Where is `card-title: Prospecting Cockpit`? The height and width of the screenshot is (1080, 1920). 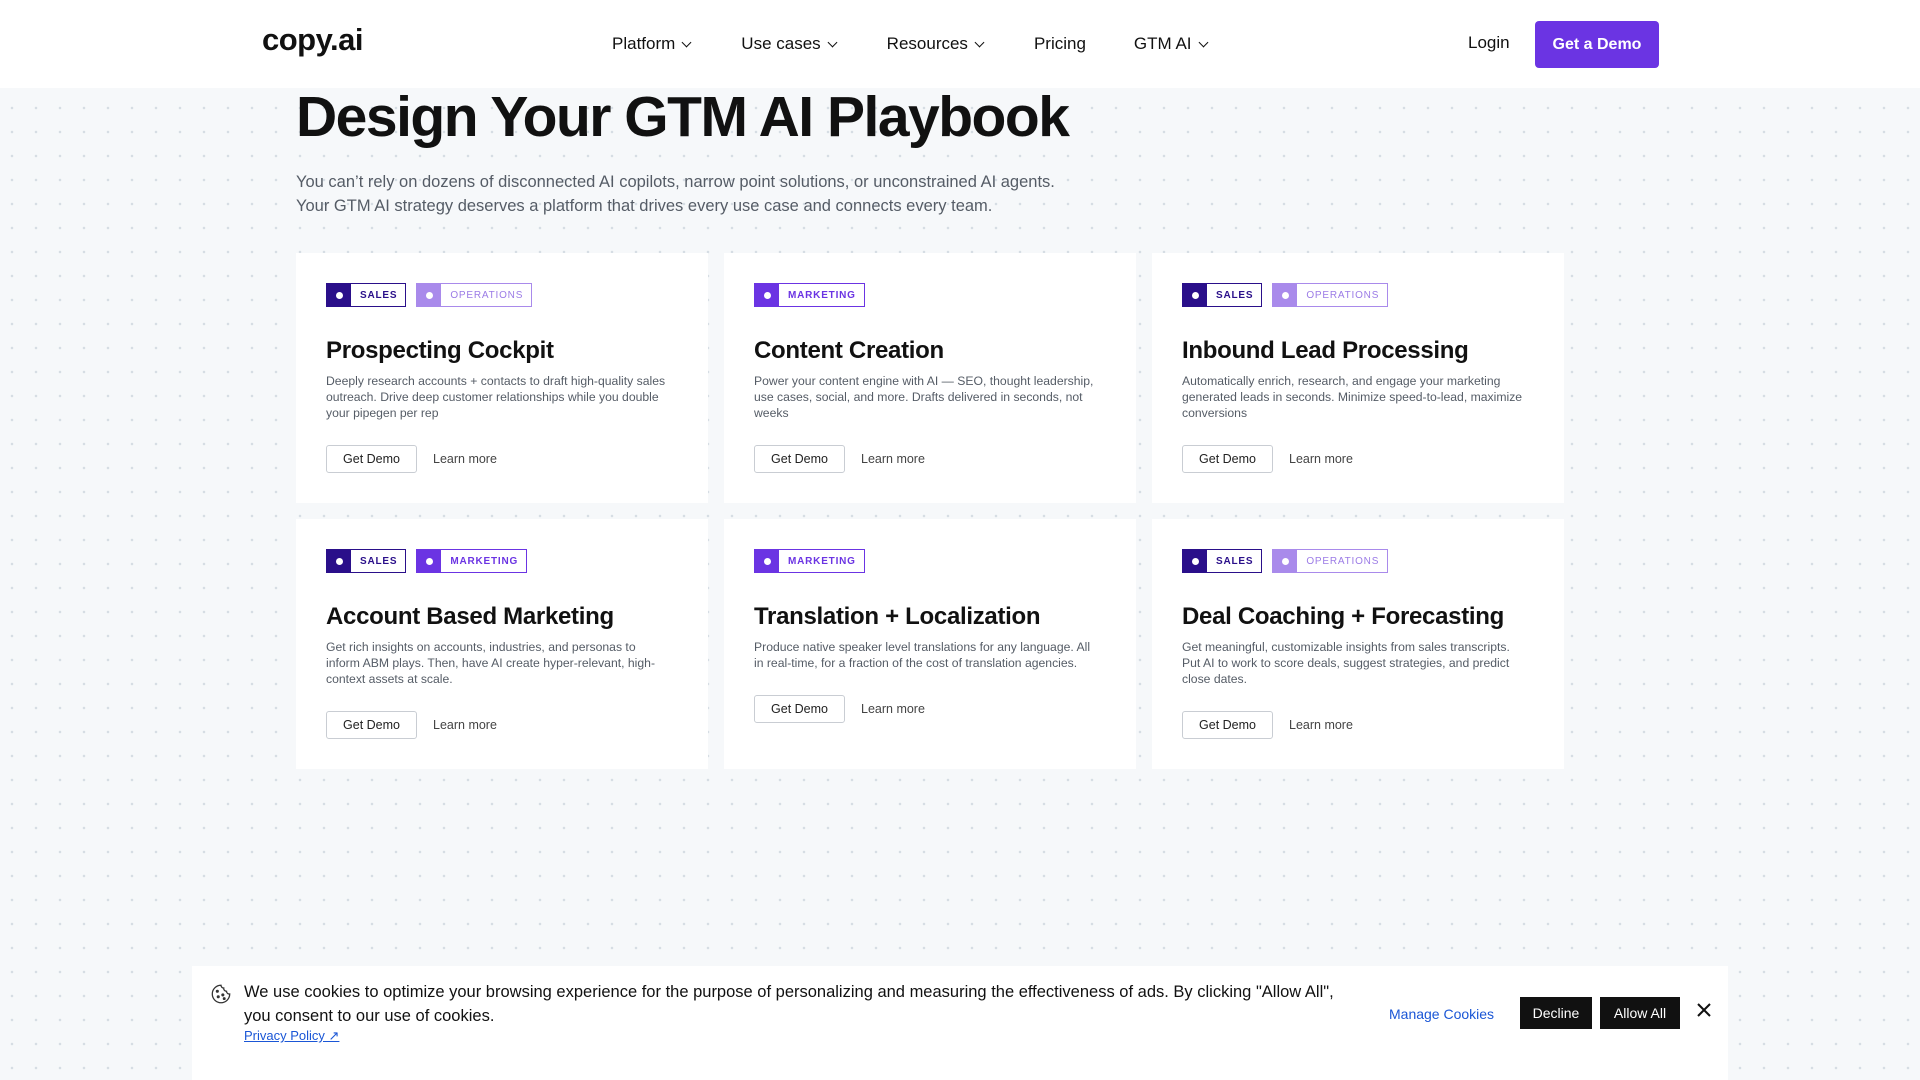
card-title: Prospecting Cockpit is located at coordinates (440, 350).